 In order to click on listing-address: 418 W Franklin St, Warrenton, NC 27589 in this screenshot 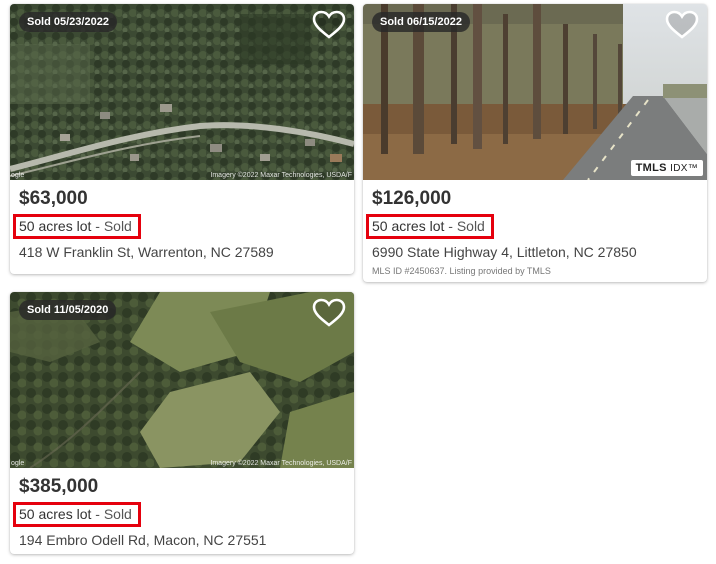, I will do `click(146, 252)`.